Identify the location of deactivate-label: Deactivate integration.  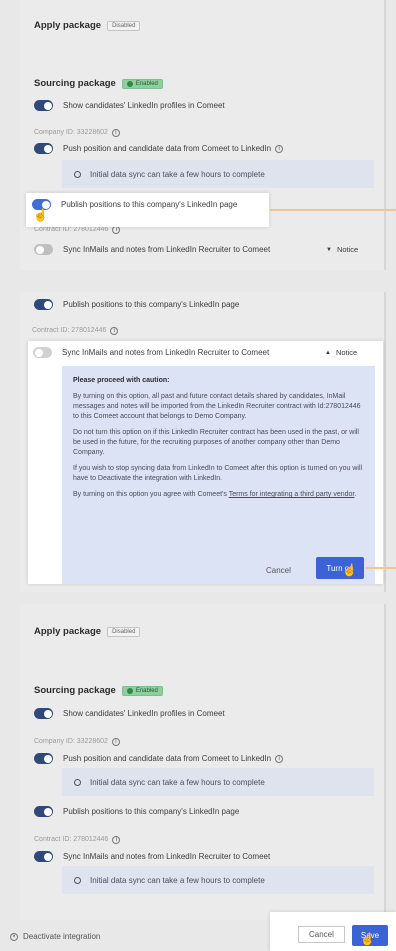
(62, 936).